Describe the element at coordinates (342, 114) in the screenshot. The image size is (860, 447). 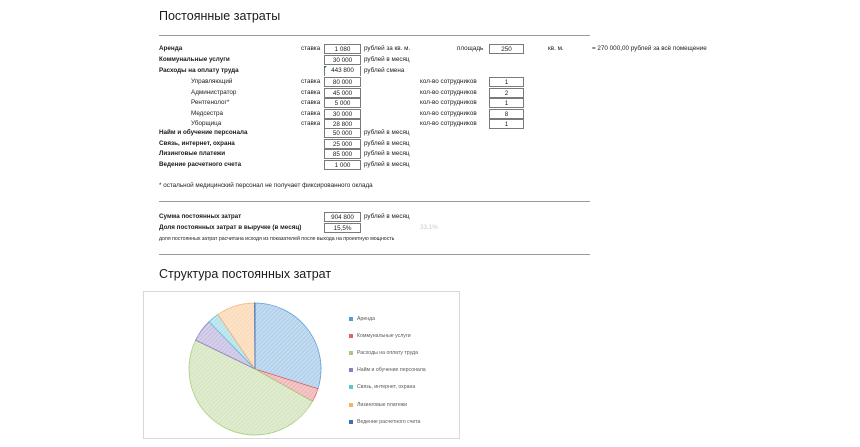
I see `staff-rate-input: 30 000` at that location.